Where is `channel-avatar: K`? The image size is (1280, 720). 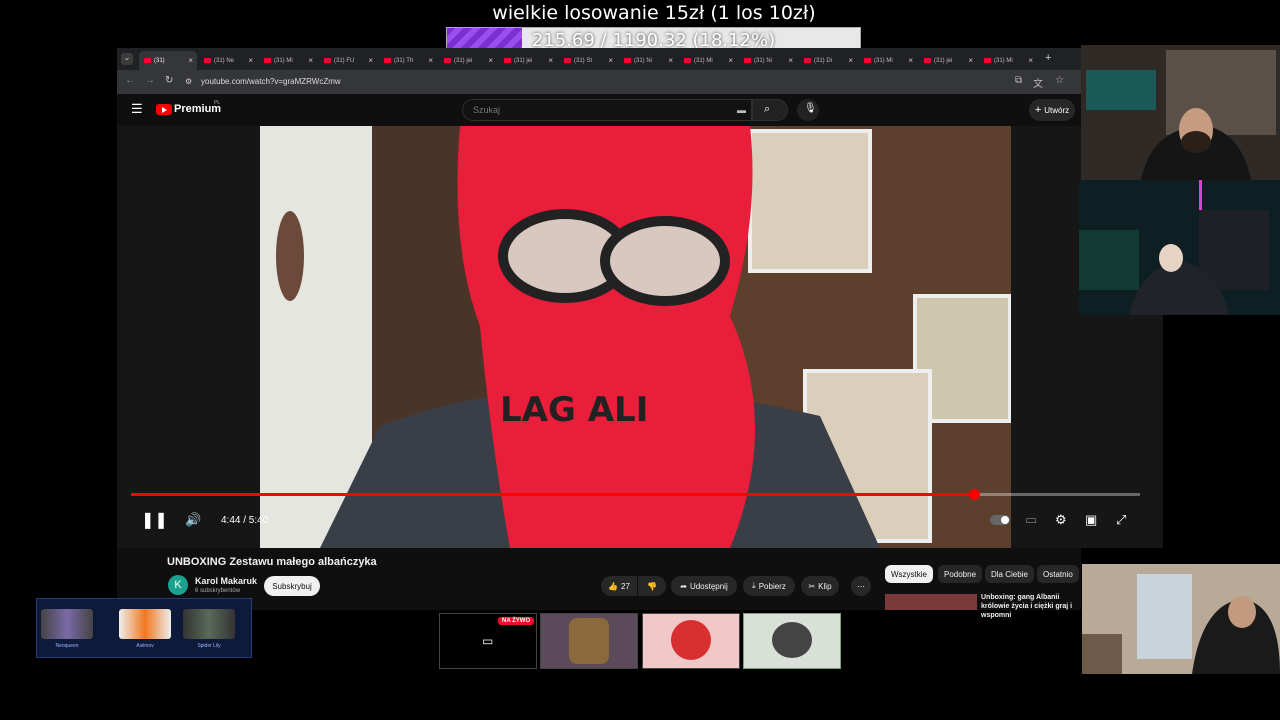 channel-avatar: K is located at coordinates (178, 585).